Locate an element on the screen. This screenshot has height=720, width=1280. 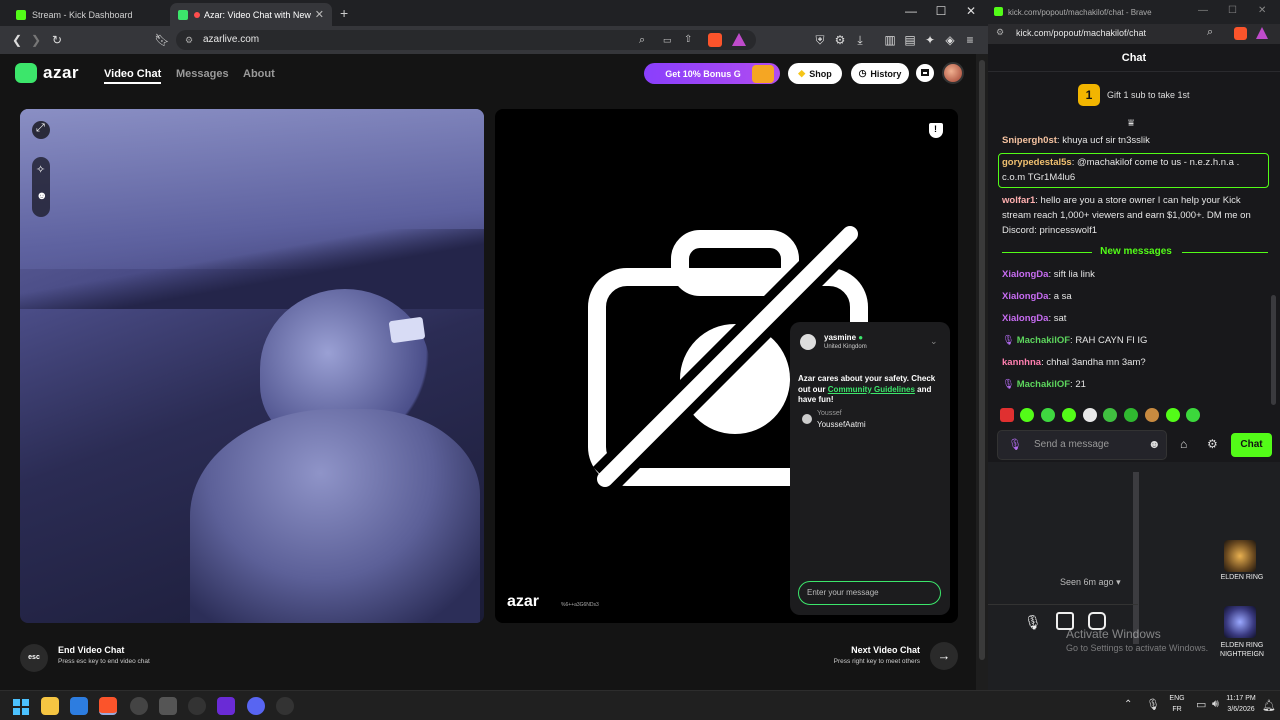
inbox-icon is located at coordinates (925, 73).